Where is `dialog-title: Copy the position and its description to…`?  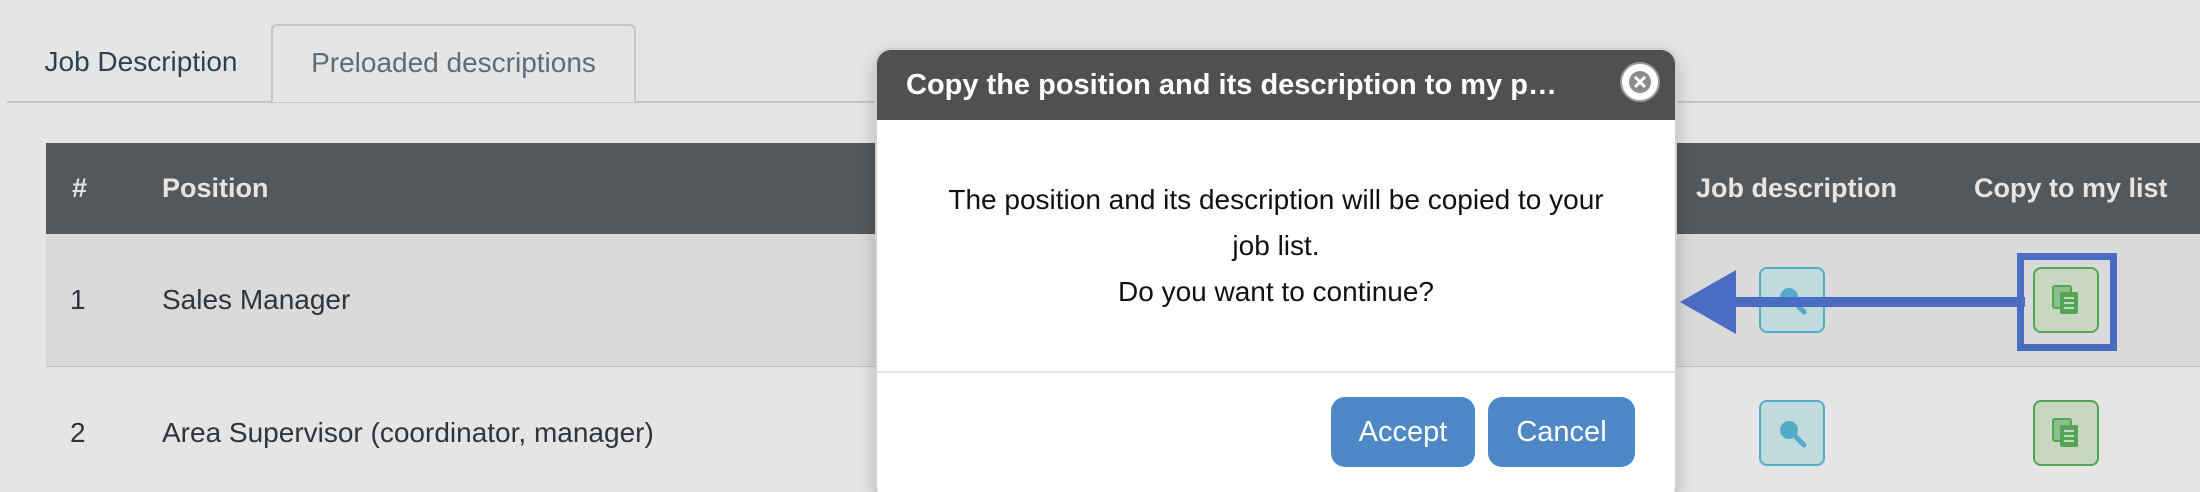 dialog-title: Copy the position and its description to… is located at coordinates (1236, 84).